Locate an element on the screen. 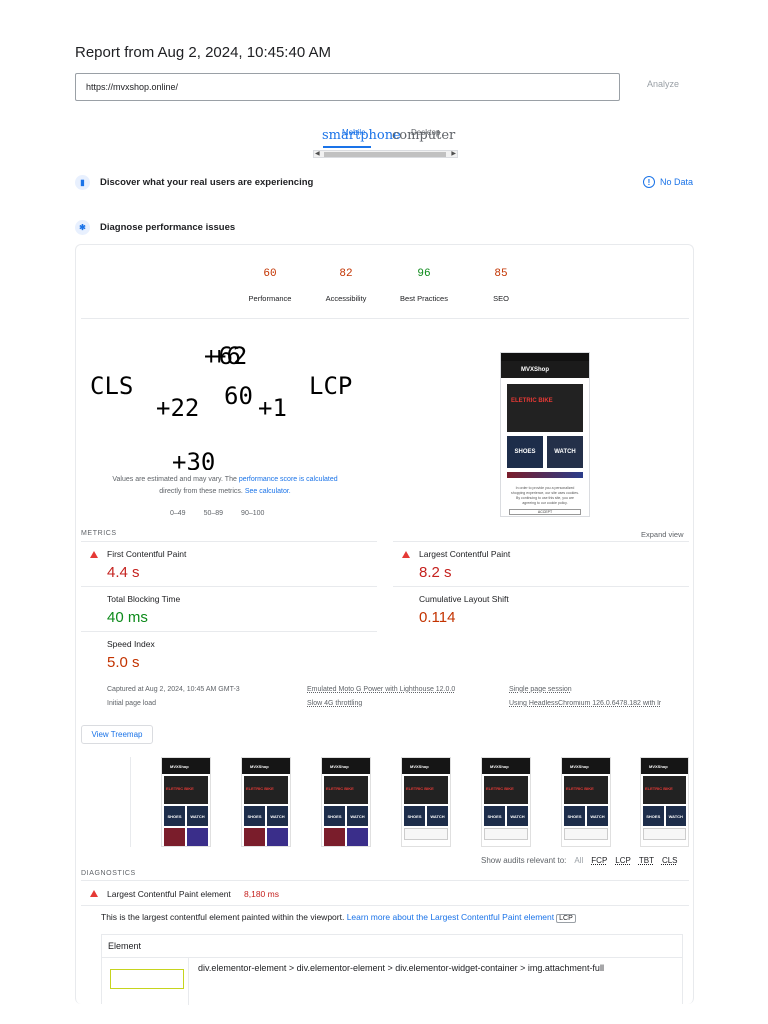  gauge-label: Best Practices is located at coordinates (424, 298).